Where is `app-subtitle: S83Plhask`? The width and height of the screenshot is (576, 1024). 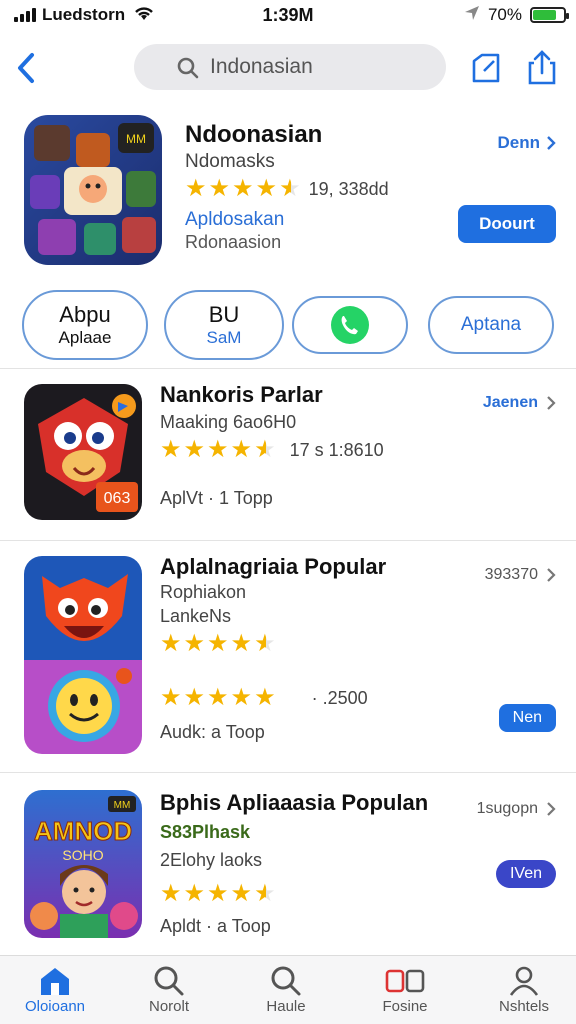 app-subtitle: S83Plhask is located at coordinates (205, 832).